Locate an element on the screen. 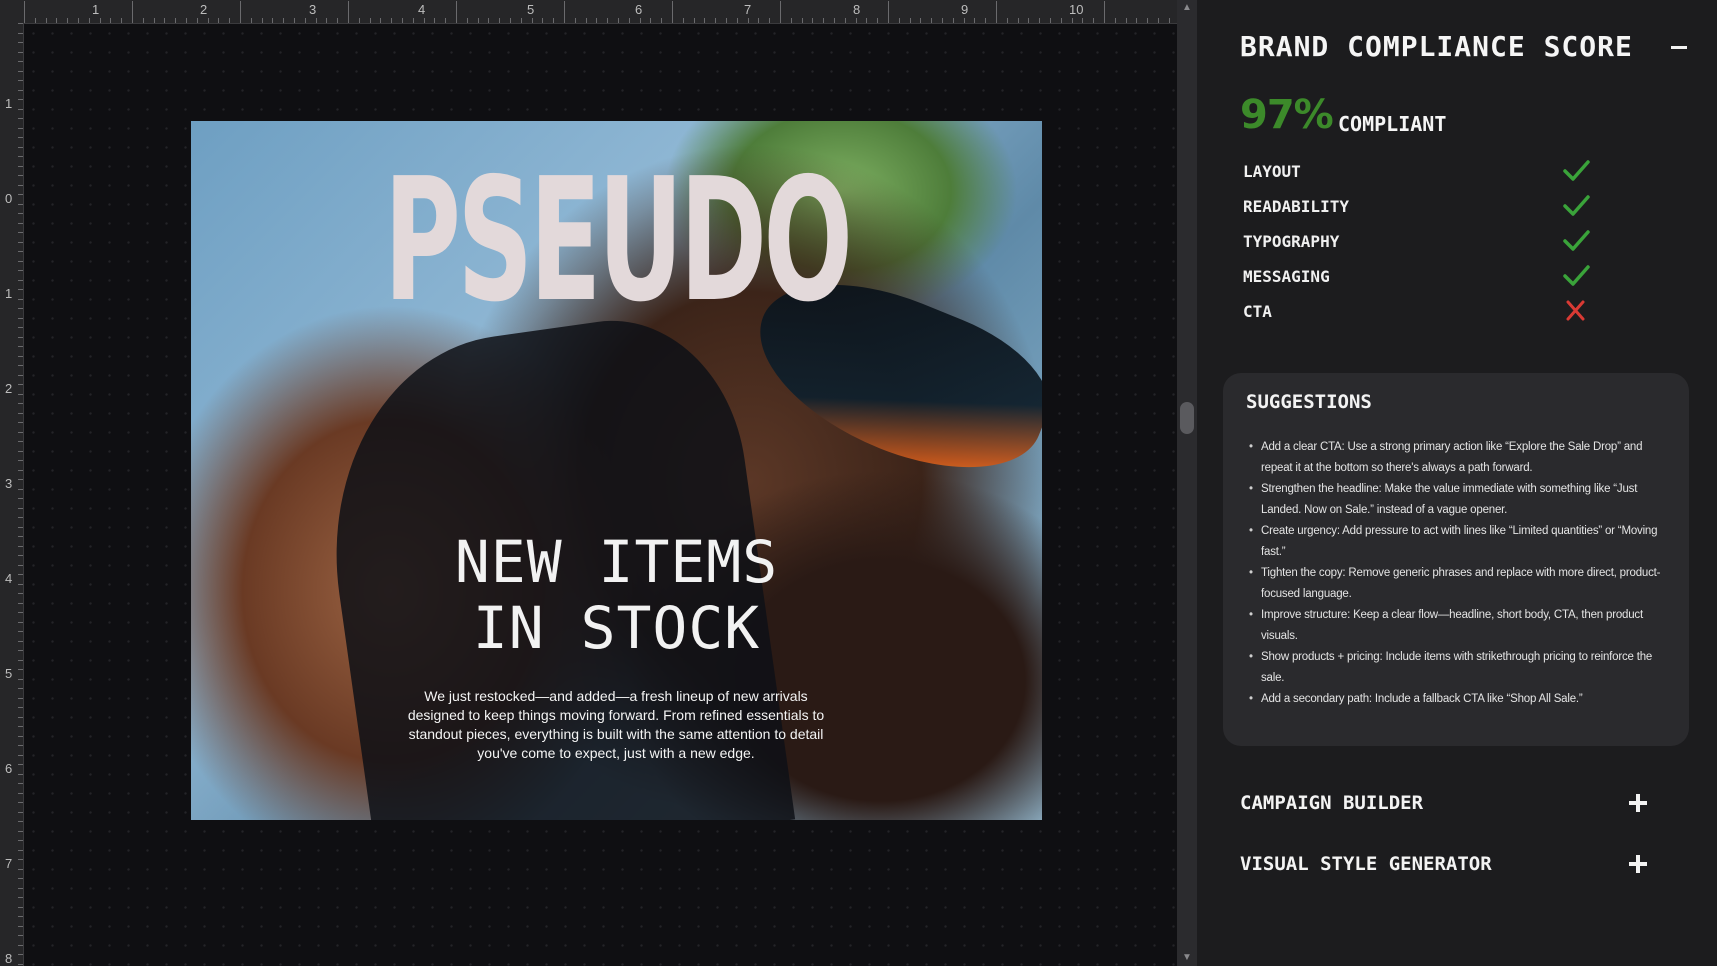  ruler-number: 1 is located at coordinates (9, 293).